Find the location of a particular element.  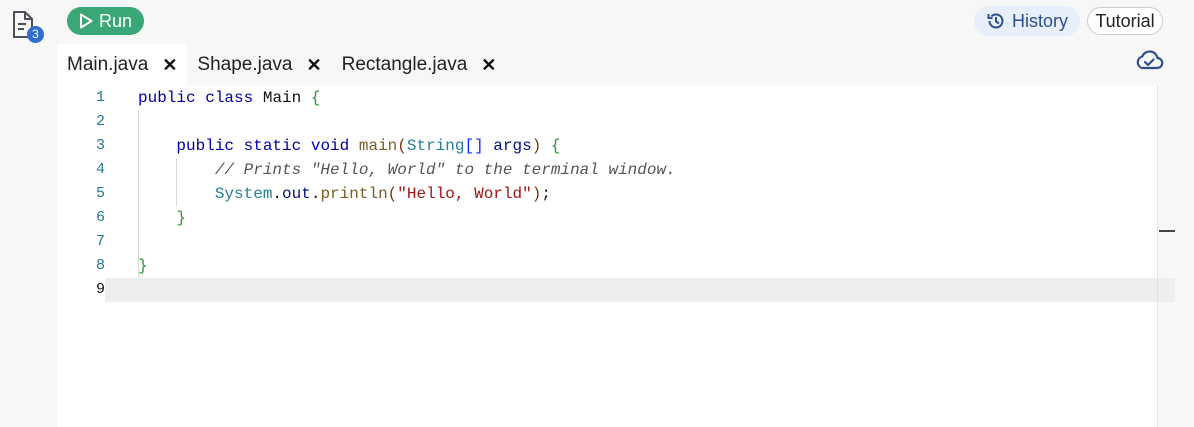

code-text: public class Main { is located at coordinates (229, 98).